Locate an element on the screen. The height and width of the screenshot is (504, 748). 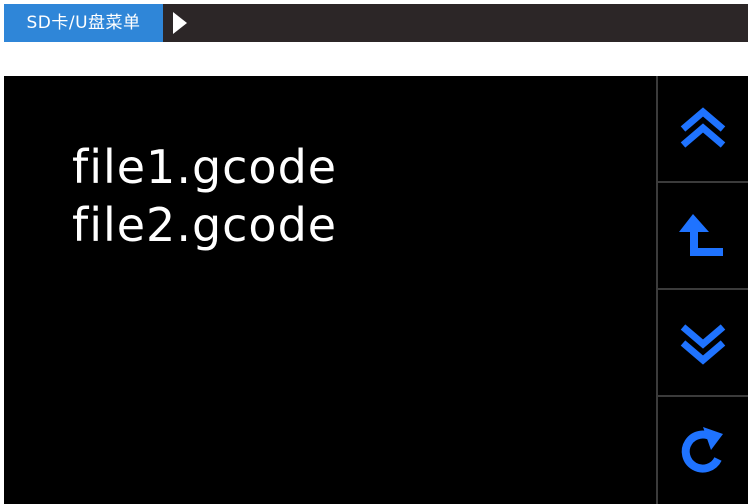
double-chevron-up-icon is located at coordinates (703, 127).